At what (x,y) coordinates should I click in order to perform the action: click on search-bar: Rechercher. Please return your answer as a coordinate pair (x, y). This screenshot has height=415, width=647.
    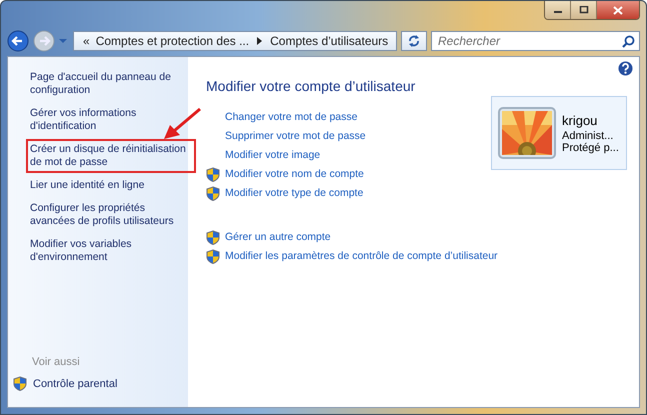
    Looking at the image, I should click on (535, 41).